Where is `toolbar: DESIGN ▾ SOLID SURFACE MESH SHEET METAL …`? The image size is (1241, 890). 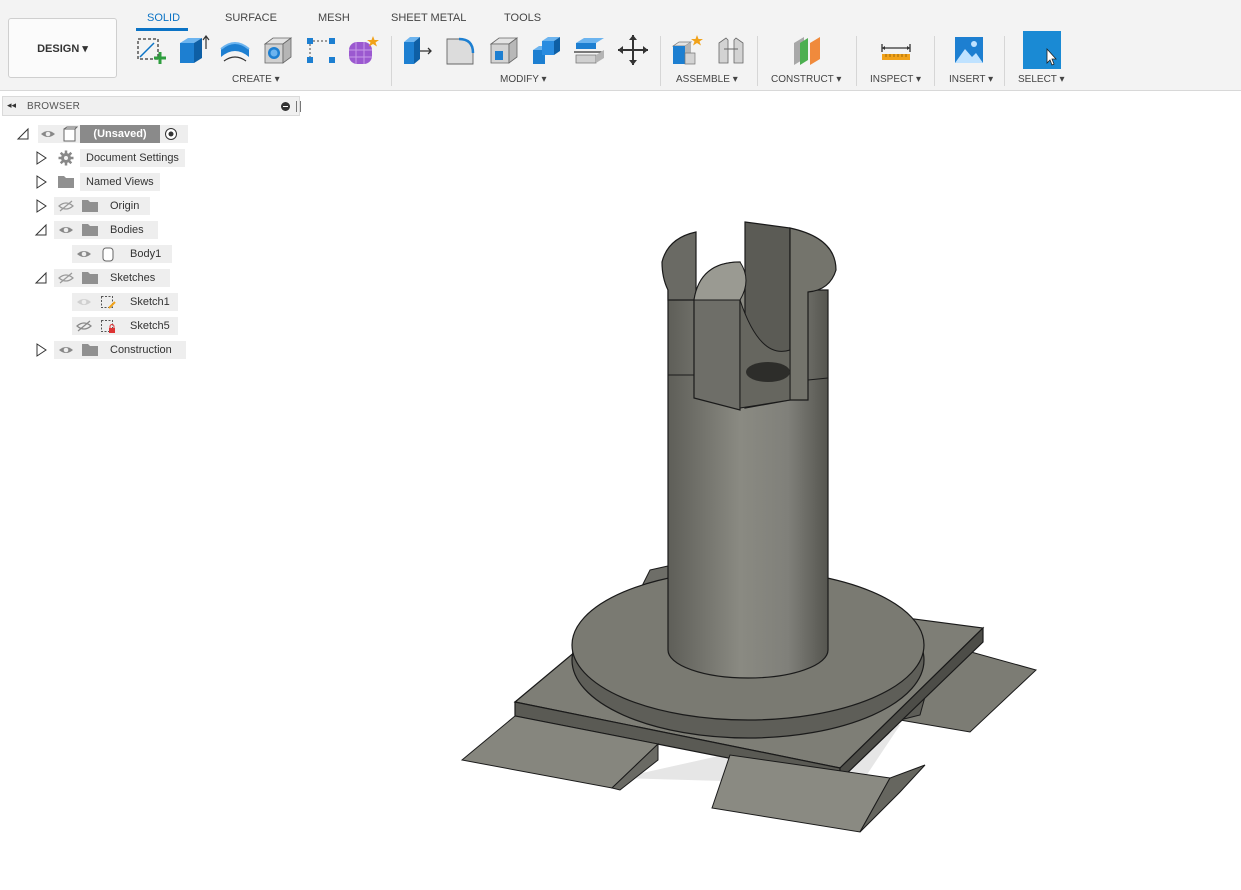 toolbar: DESIGN ▾ SOLID SURFACE MESH SHEET METAL … is located at coordinates (620, 45).